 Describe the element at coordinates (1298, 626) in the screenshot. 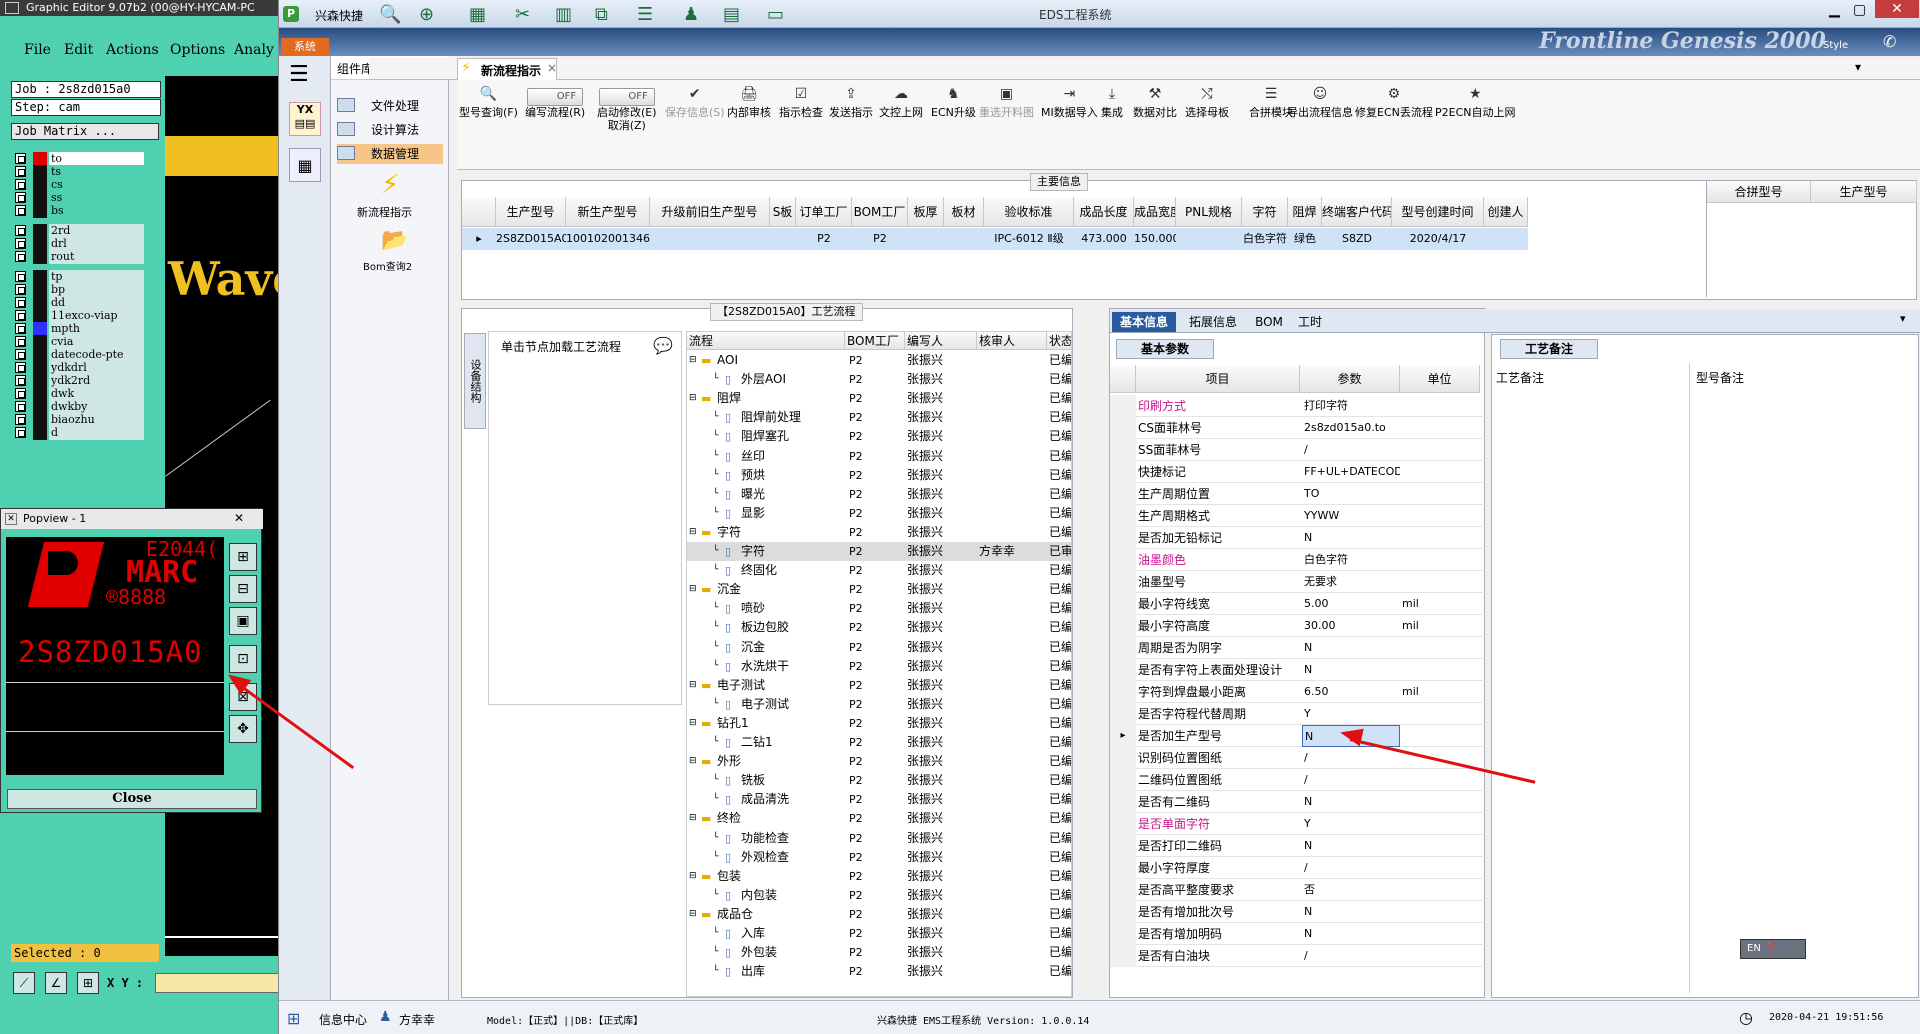

I see `param-row: 最小字符高度 30.00 mil` at that location.